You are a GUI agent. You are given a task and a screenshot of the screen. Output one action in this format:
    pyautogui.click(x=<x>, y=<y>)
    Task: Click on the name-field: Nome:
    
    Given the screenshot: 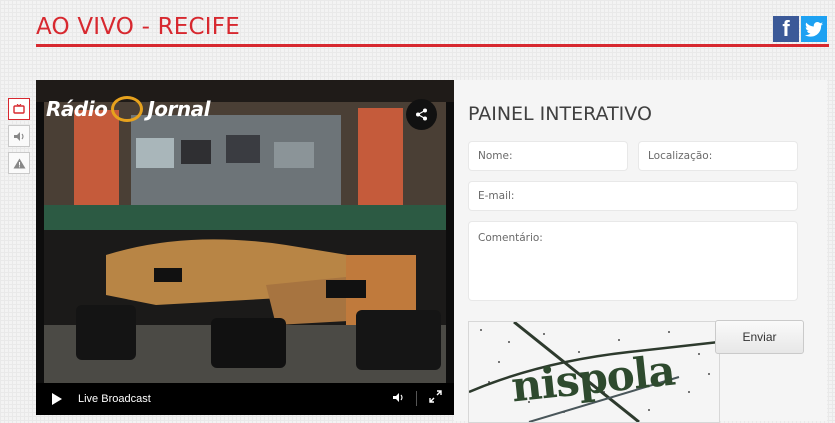 What is the action you would take?
    pyautogui.click(x=548, y=156)
    